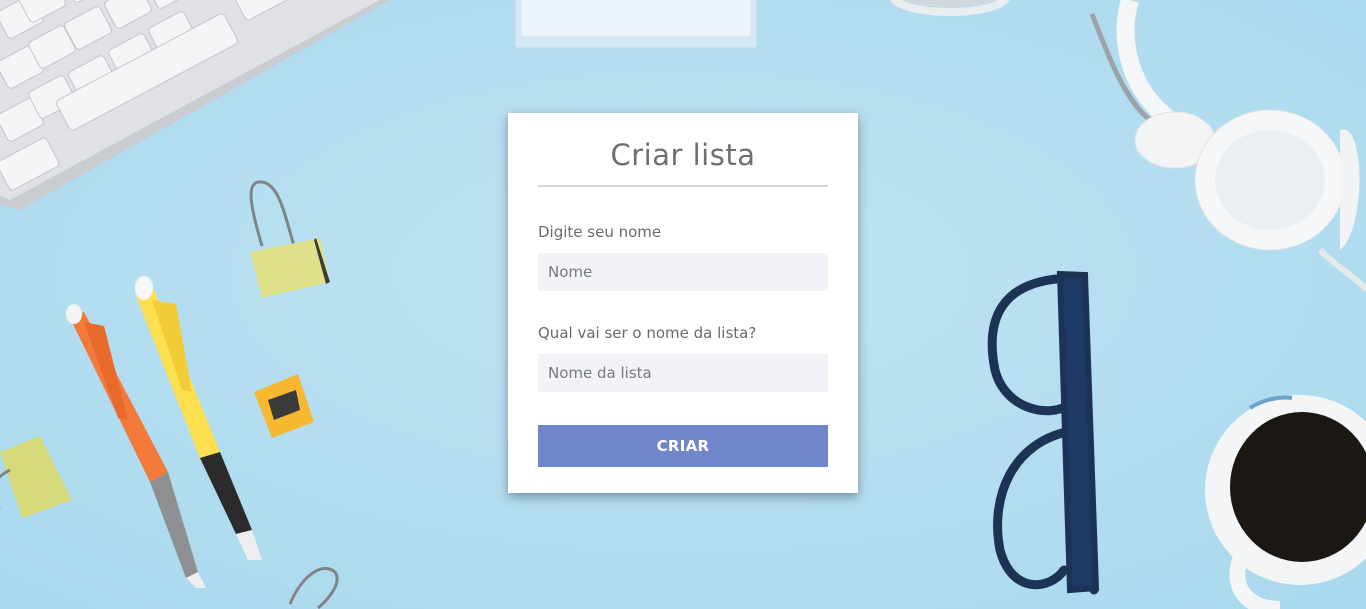  Describe the element at coordinates (683, 446) in the screenshot. I see `create-button: CRIAR` at that location.